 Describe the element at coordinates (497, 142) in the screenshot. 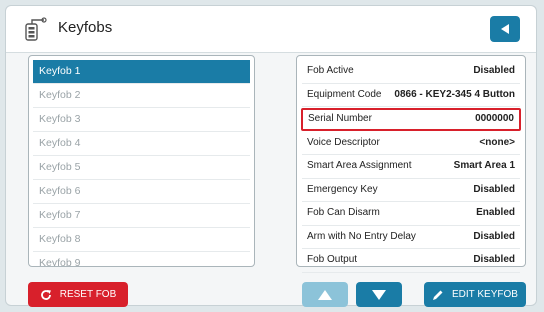

I see `detail-value: <none>` at that location.